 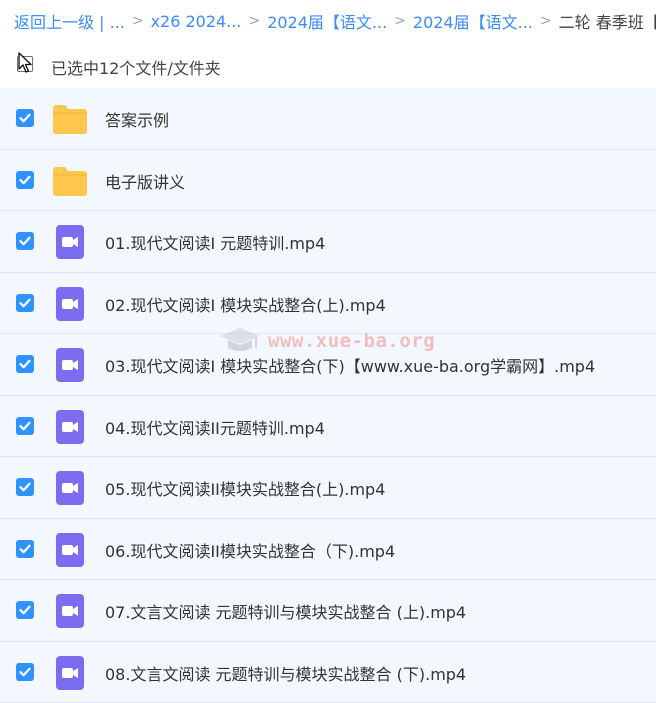 I want to click on list-item: 08.文言文阅读 元题特训与模块实战整合 (下).mp4, so click(x=328, y=672).